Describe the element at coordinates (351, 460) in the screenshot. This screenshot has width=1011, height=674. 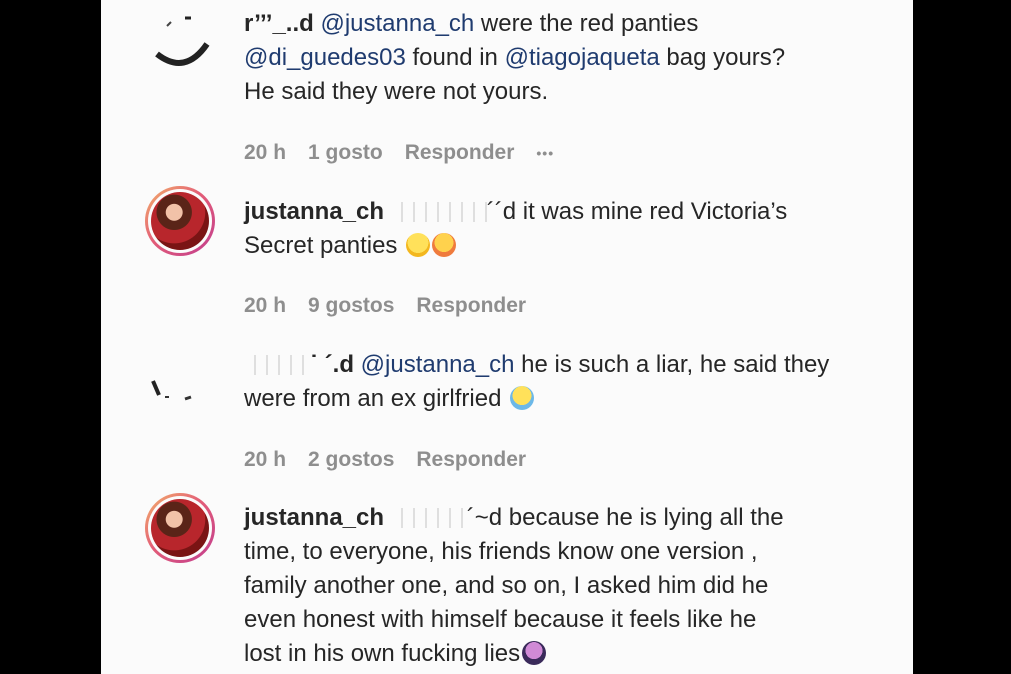
I see `like-count: 2 gostos` at that location.